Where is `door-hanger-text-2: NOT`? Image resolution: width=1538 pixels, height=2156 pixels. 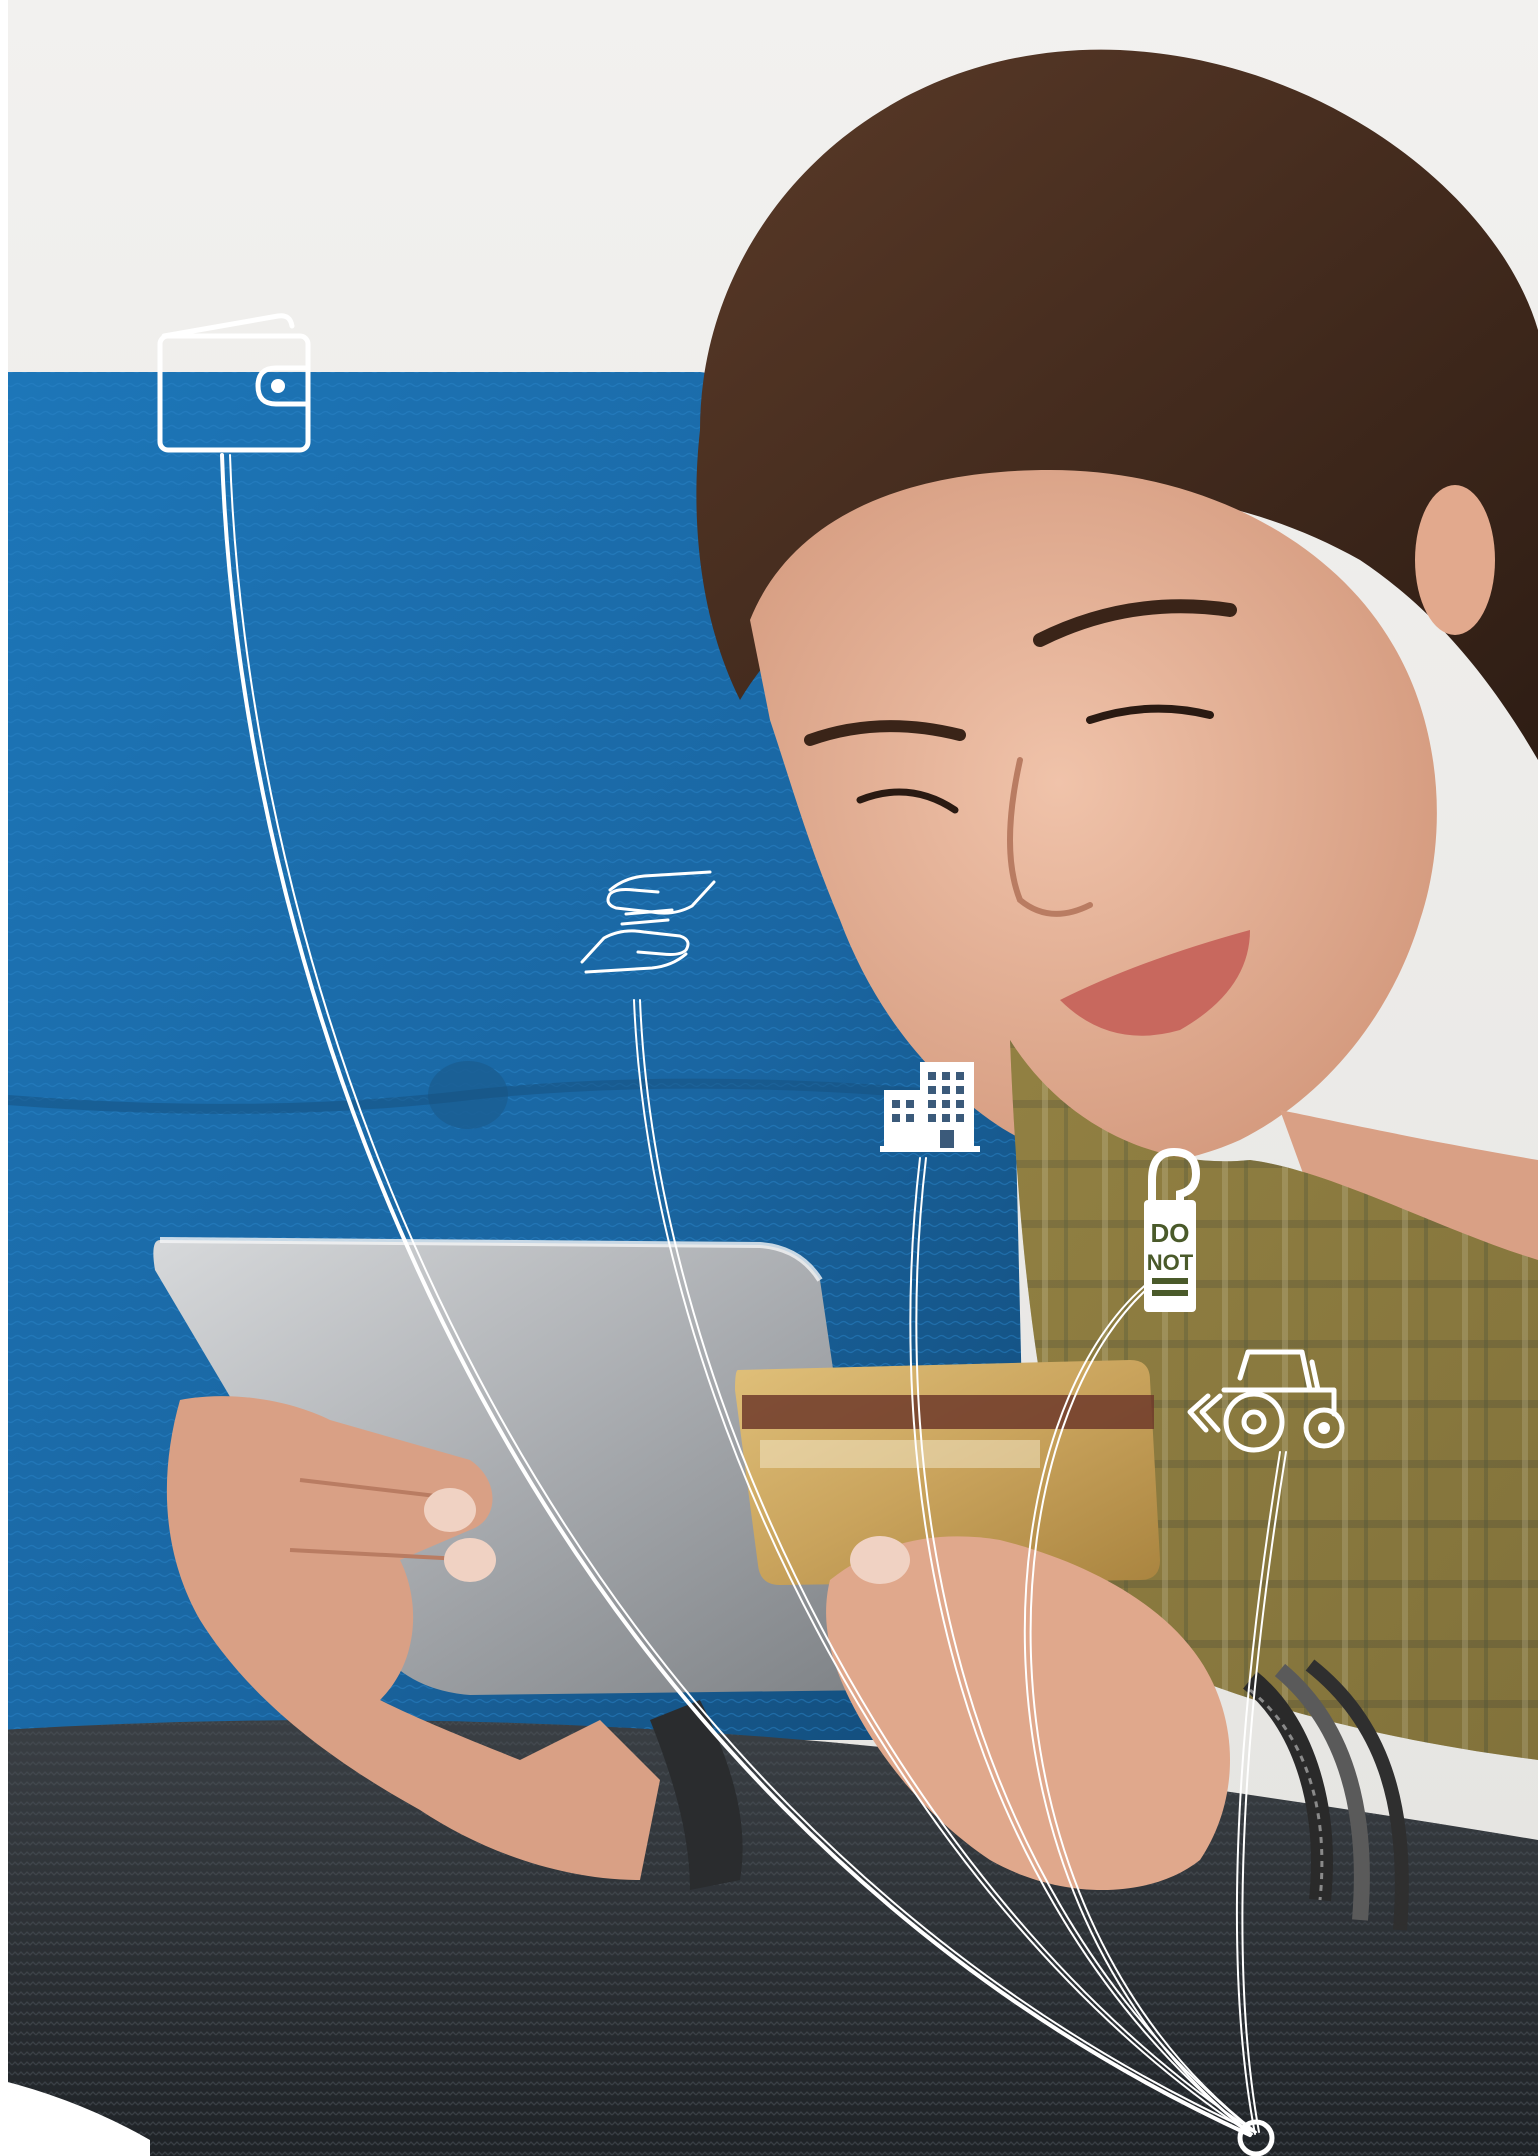
door-hanger-text-2: NOT is located at coordinates (1170, 1262).